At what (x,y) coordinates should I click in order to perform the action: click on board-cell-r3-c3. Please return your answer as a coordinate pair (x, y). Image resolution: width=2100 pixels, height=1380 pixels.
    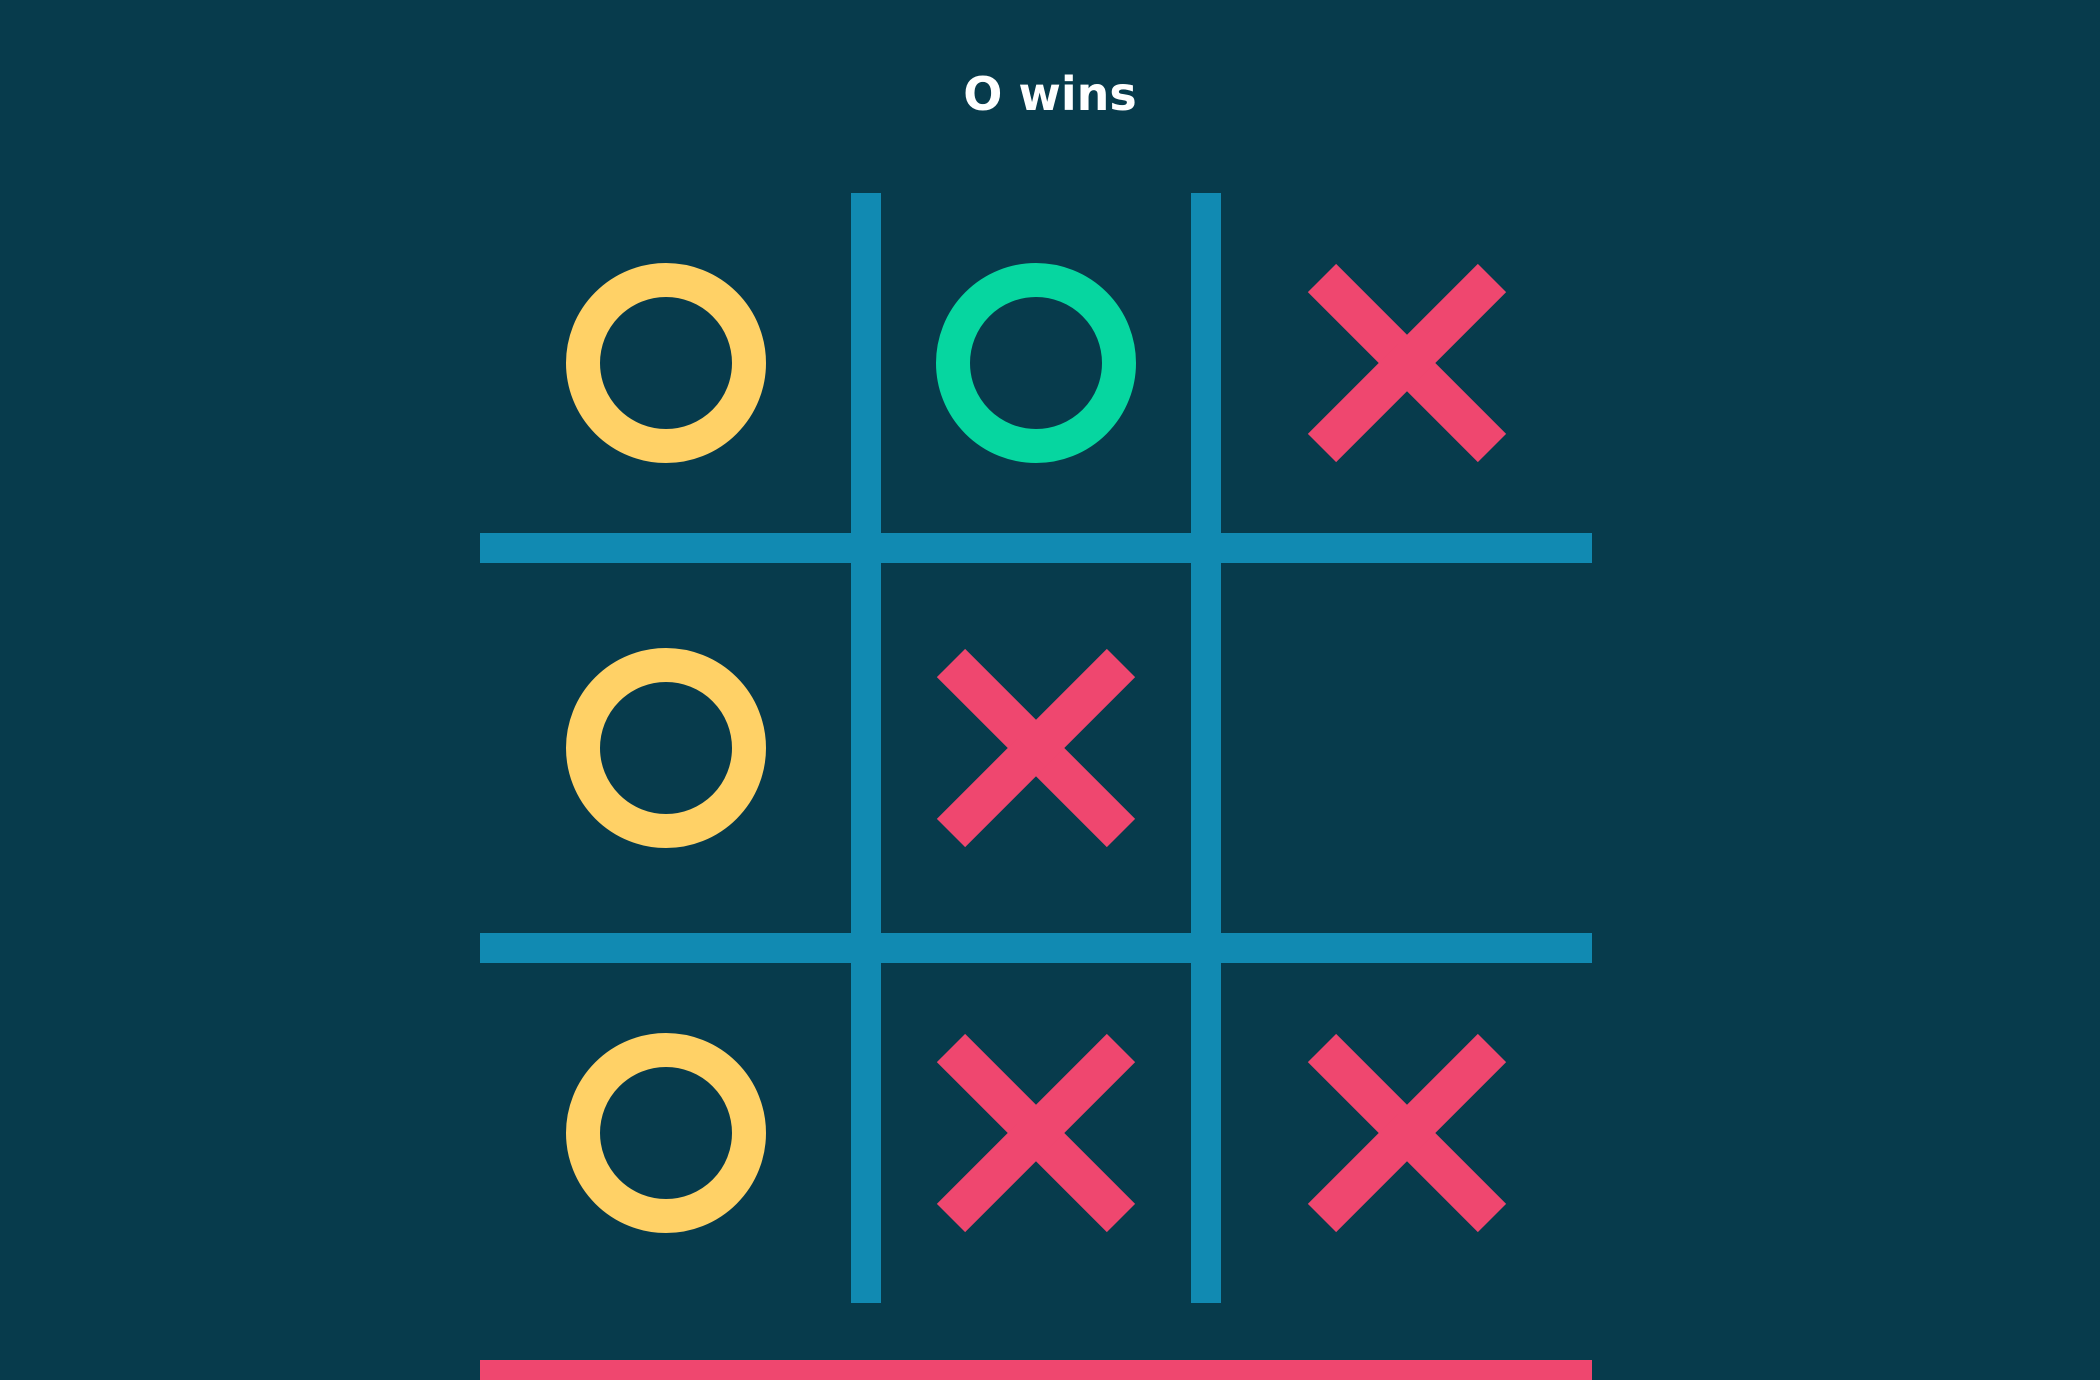
    Looking at the image, I should click on (1406, 1133).